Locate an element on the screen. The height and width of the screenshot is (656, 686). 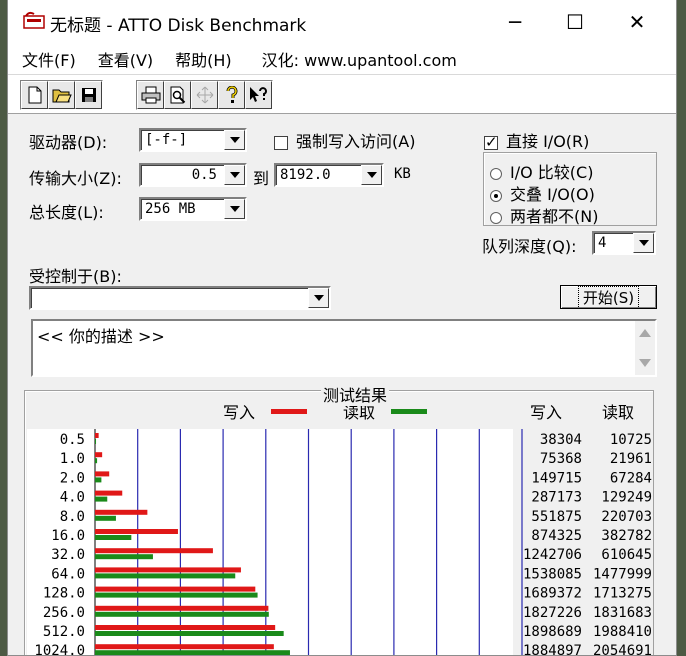
read-value: 382782 is located at coordinates (626, 536).